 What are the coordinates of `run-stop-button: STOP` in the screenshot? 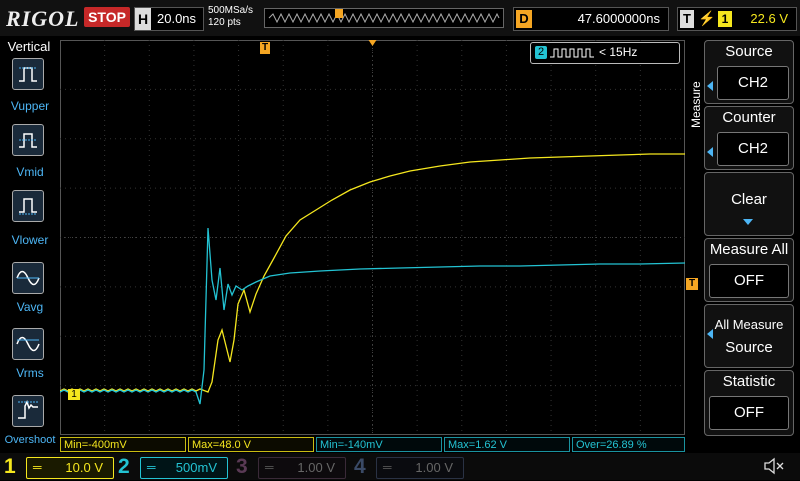 It's located at (107, 17).